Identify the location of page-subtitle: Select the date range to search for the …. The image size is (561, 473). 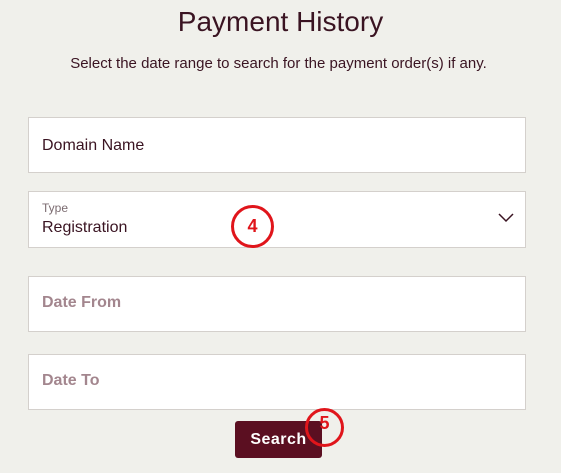
(278, 63).